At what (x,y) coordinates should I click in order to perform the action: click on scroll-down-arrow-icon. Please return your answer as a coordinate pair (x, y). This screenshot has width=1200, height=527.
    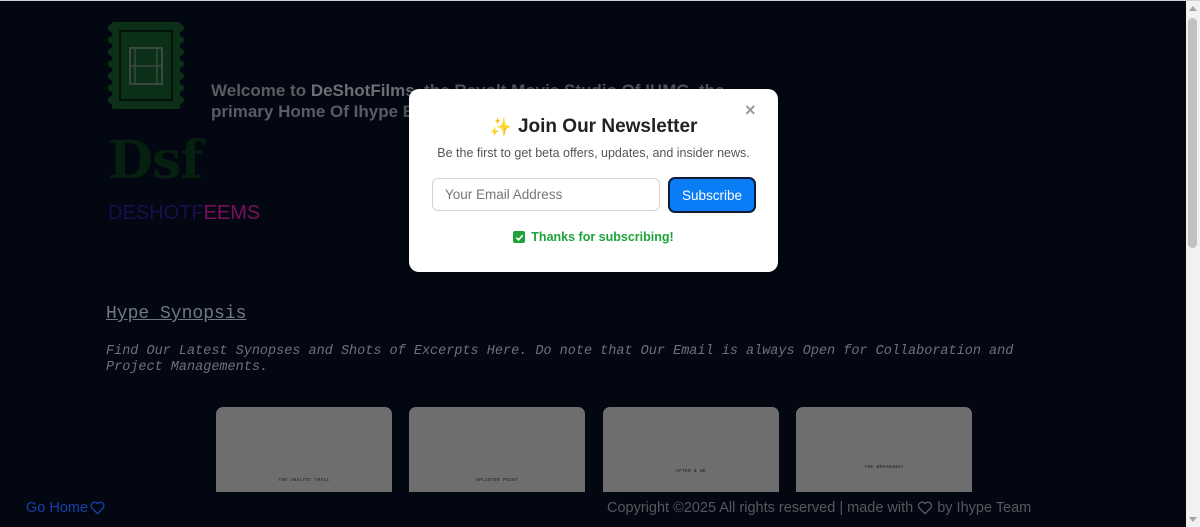
    Looking at the image, I should click on (1193, 519).